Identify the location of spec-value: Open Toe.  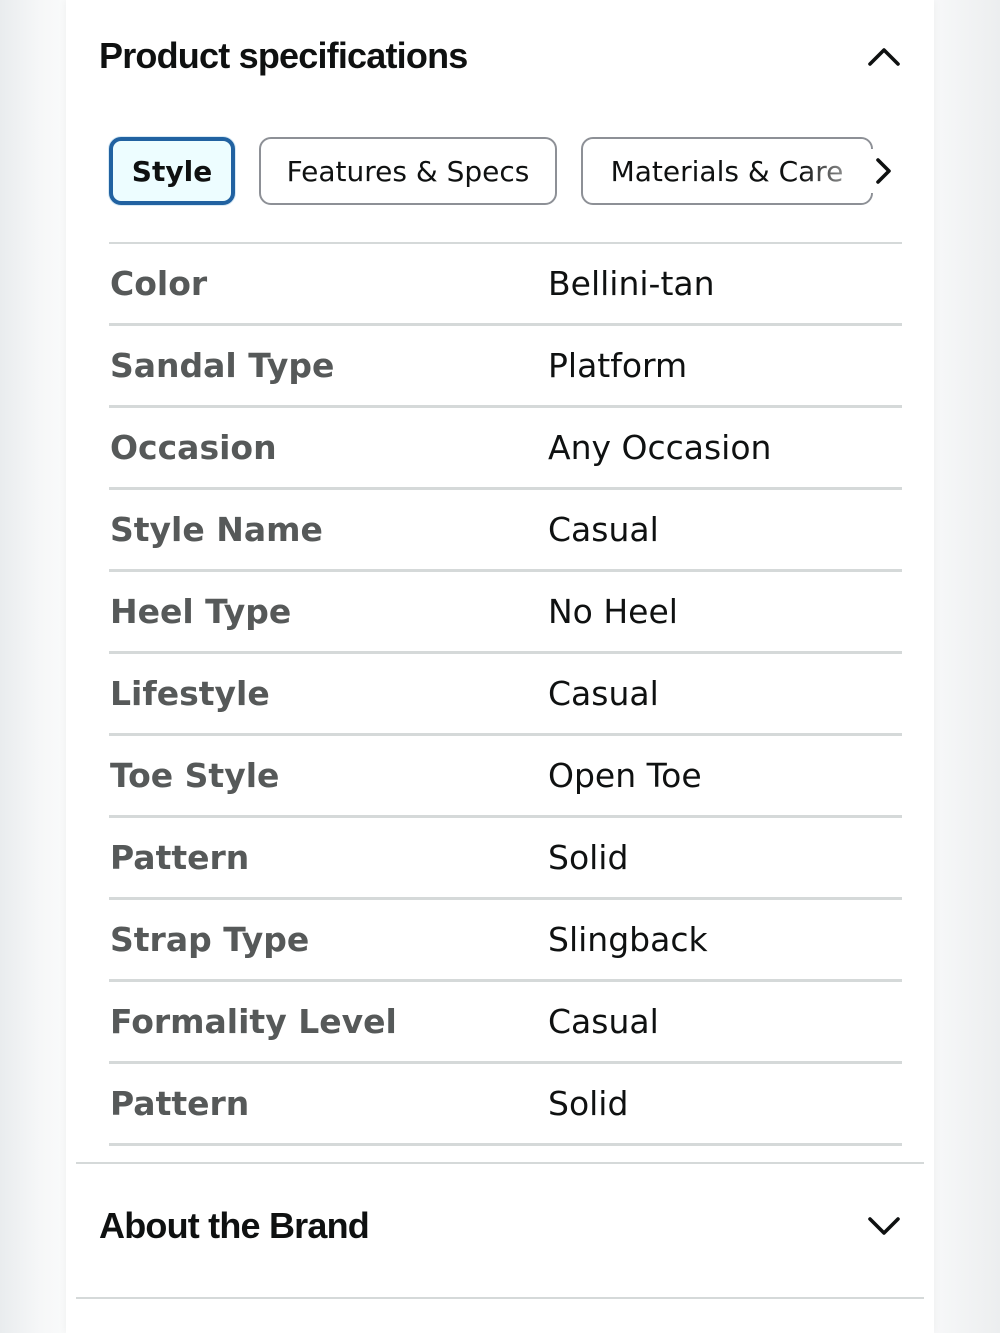
(625, 775).